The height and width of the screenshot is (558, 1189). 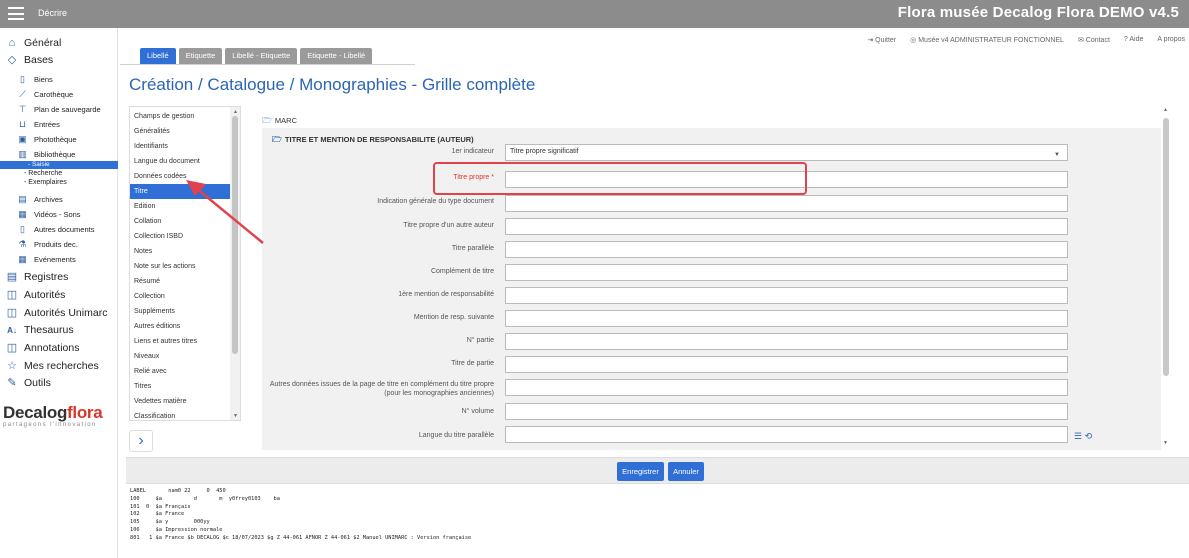 I want to click on marc-record-line: 101 0 $a Français, so click(x=160, y=506).